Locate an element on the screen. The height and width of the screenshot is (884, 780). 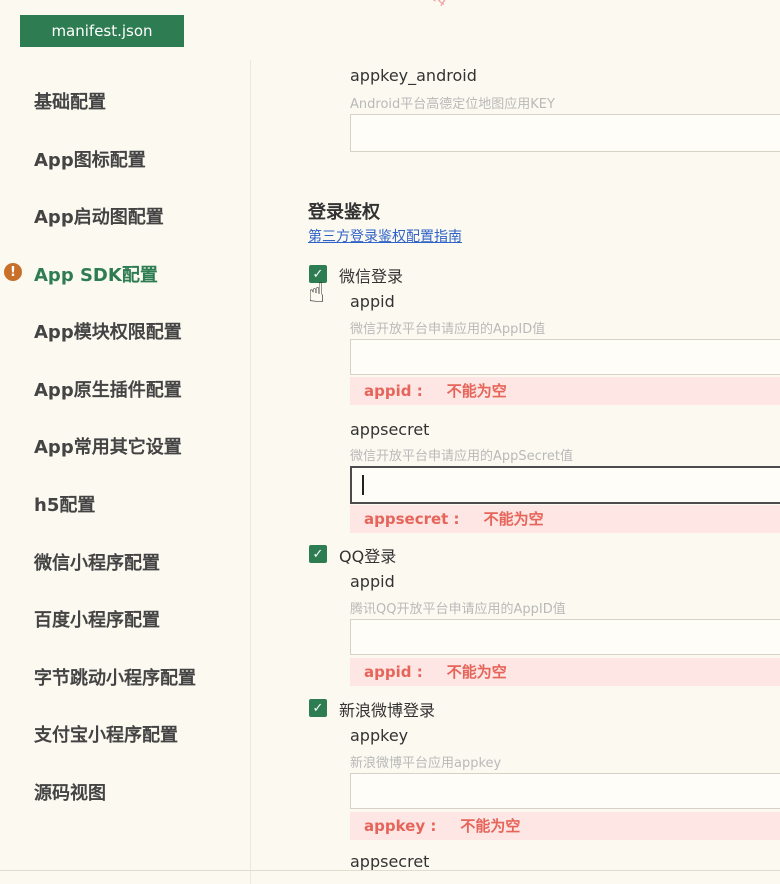
qq-login-label: QQ登录 is located at coordinates (368, 556).